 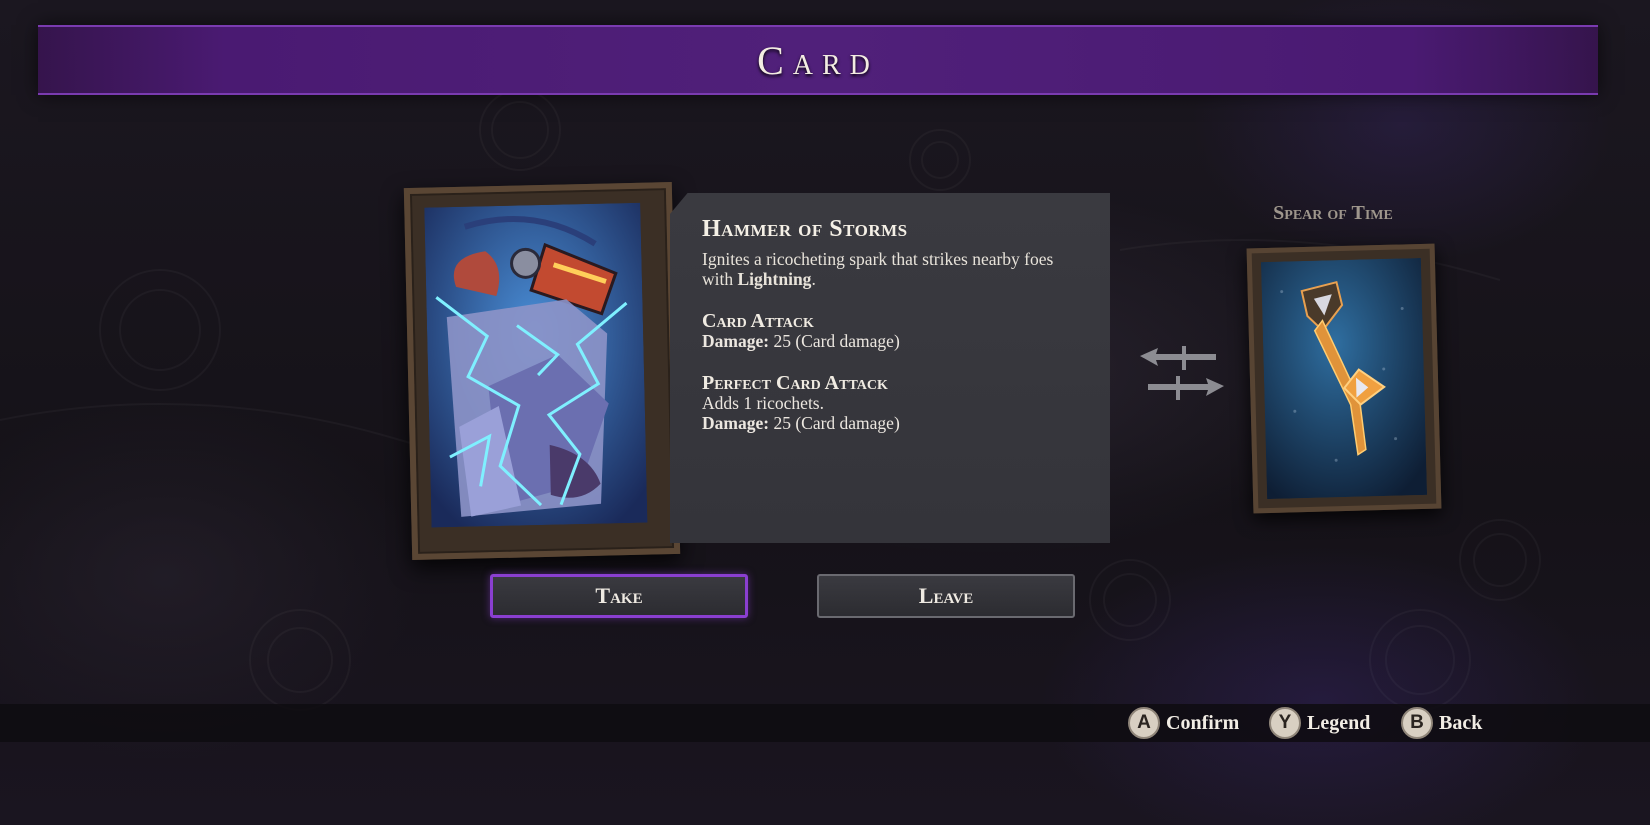 I want to click on hint-legend: Y Legend, so click(x=1319, y=723).